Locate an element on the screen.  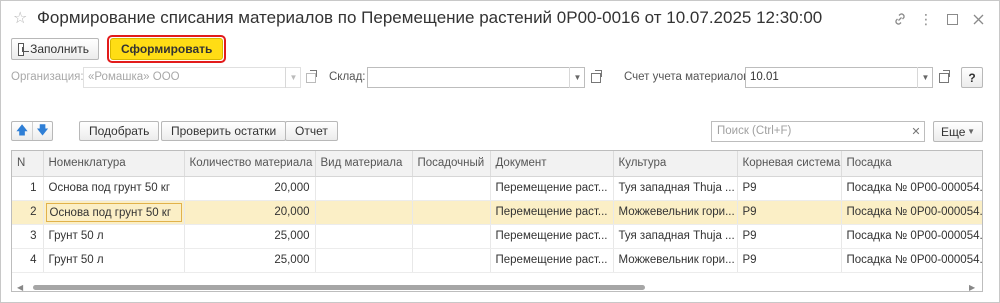
fill-button: Заполнить is located at coordinates (55, 49).